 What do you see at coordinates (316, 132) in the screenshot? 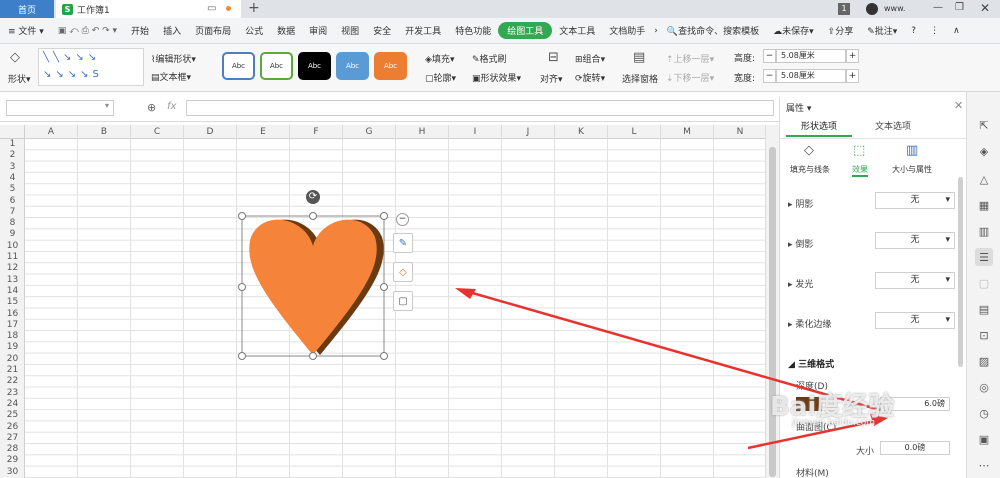
I see `column-header: F` at bounding box center [316, 132].